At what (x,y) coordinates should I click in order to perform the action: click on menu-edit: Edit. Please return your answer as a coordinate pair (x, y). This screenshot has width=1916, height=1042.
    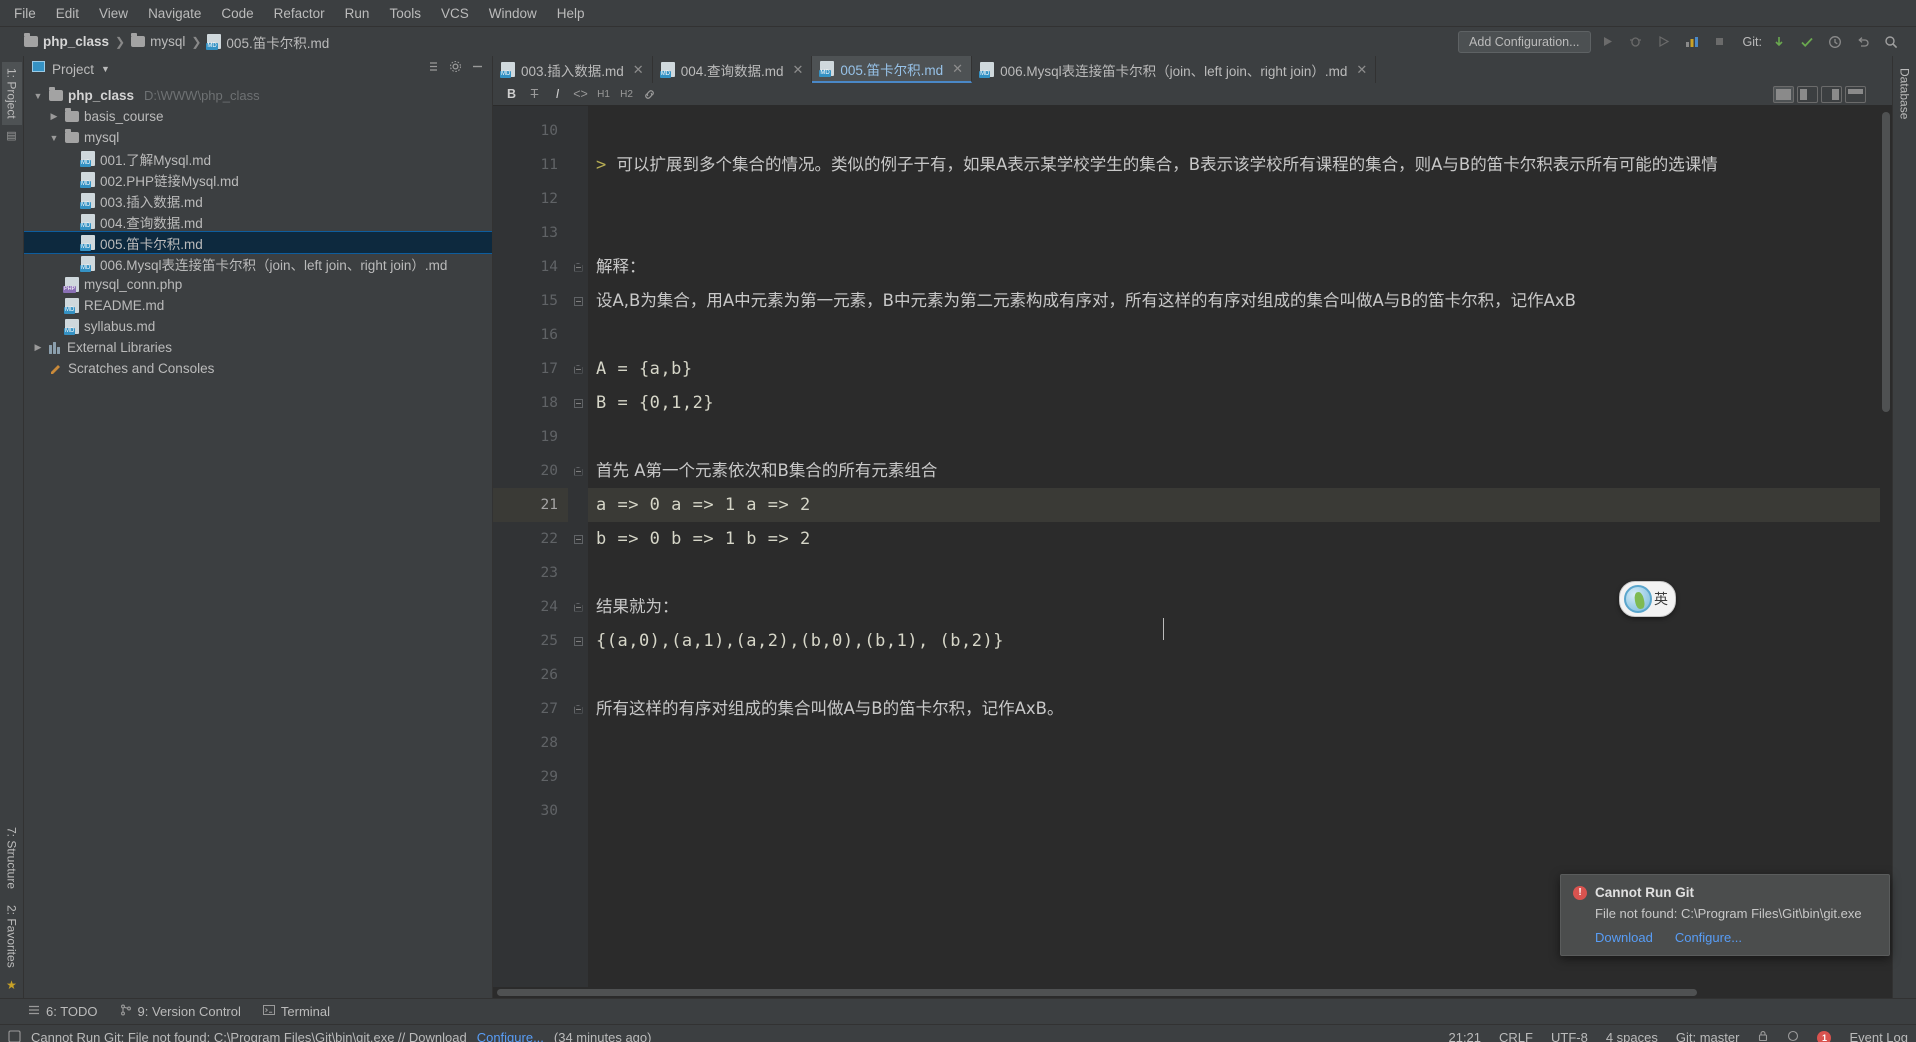
    Looking at the image, I should click on (67, 13).